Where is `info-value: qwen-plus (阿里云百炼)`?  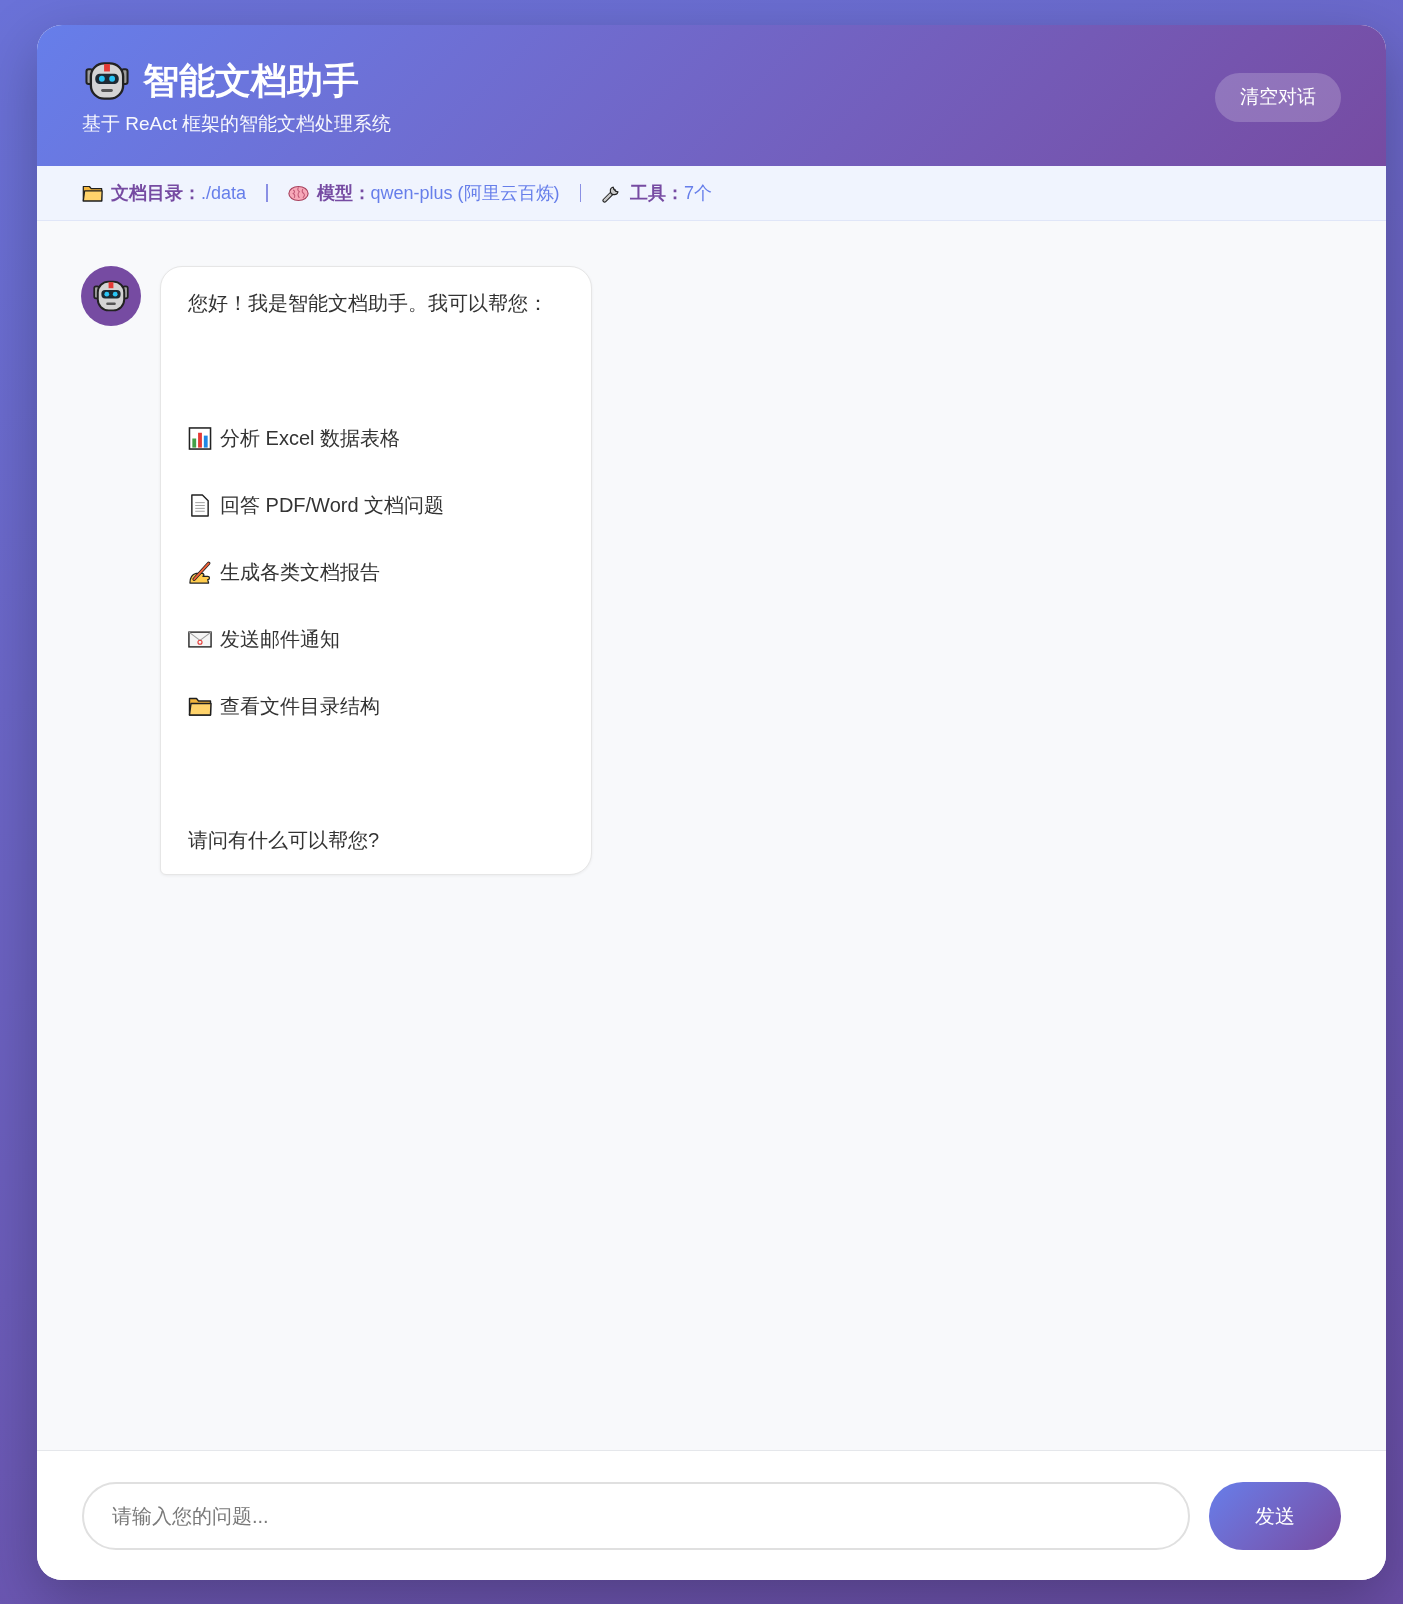 info-value: qwen-plus (阿里云百炼) is located at coordinates (465, 193).